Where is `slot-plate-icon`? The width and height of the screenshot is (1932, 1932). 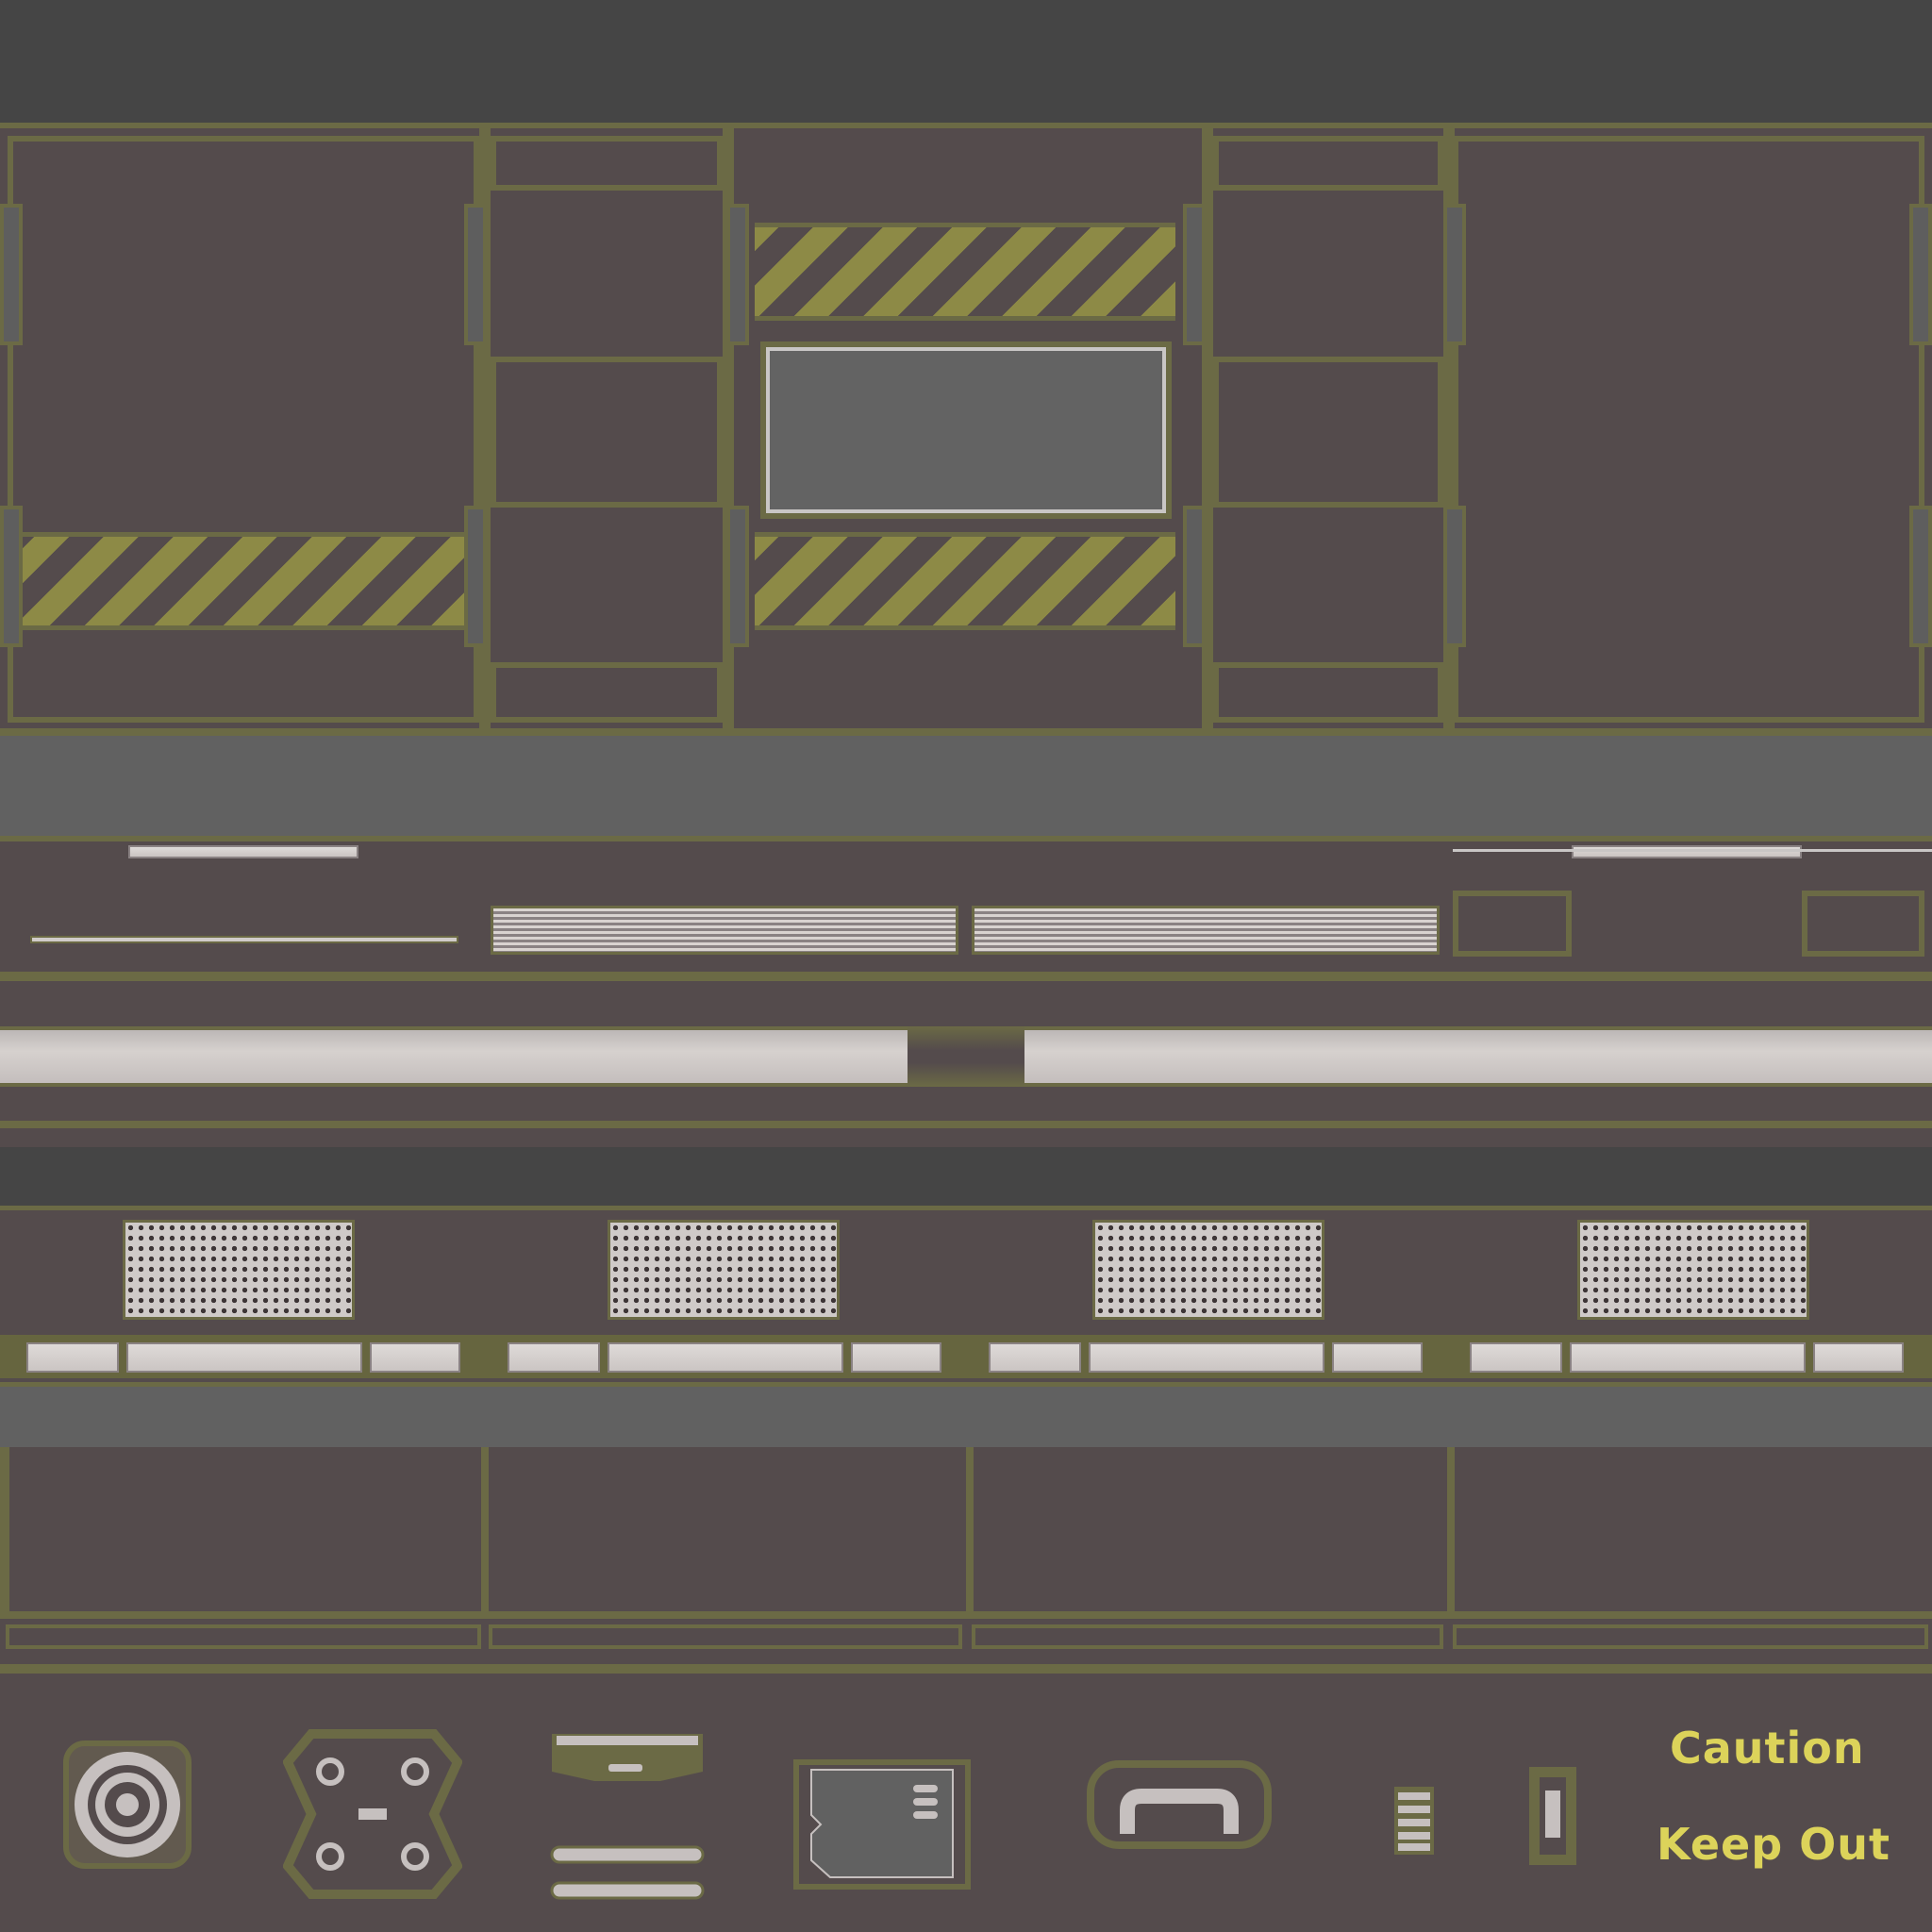
slot-plate-icon is located at coordinates (627, 1817).